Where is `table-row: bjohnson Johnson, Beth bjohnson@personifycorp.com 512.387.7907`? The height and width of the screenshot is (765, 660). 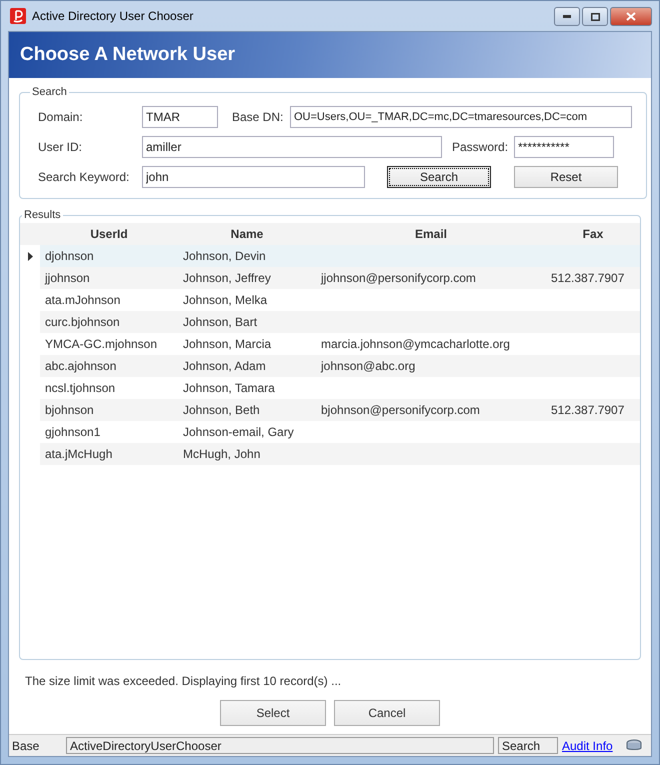 table-row: bjohnson Johnson, Beth bjohnson@personifycorp.com 512.387.7907 is located at coordinates (330, 410).